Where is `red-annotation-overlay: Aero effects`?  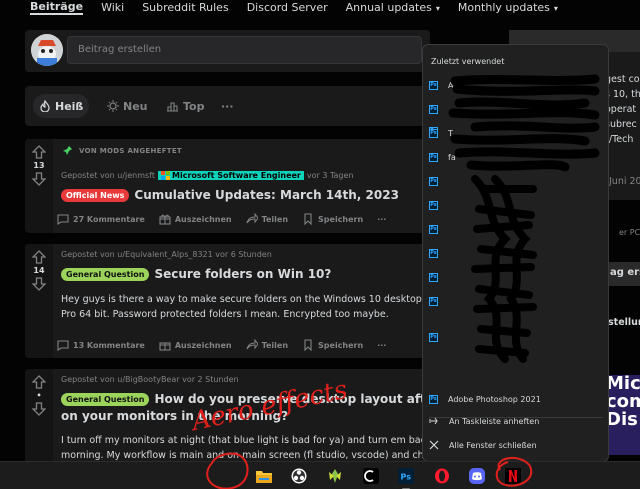 red-annotation-overlay: Aero effects is located at coordinates (360, 432).